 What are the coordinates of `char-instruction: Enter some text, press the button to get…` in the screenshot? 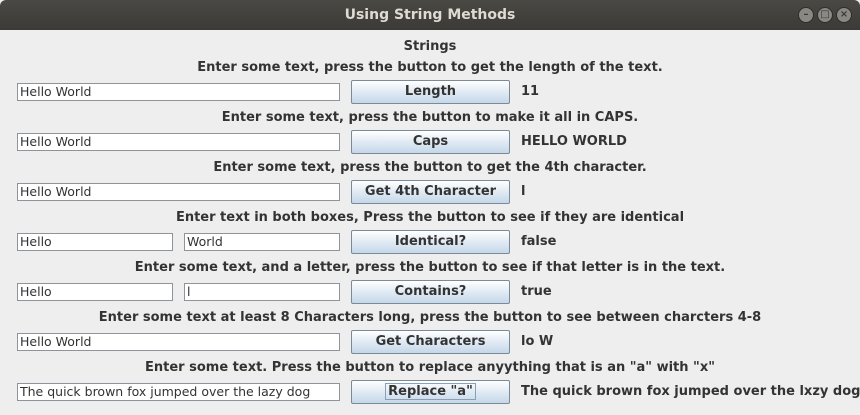 It's located at (430, 167).